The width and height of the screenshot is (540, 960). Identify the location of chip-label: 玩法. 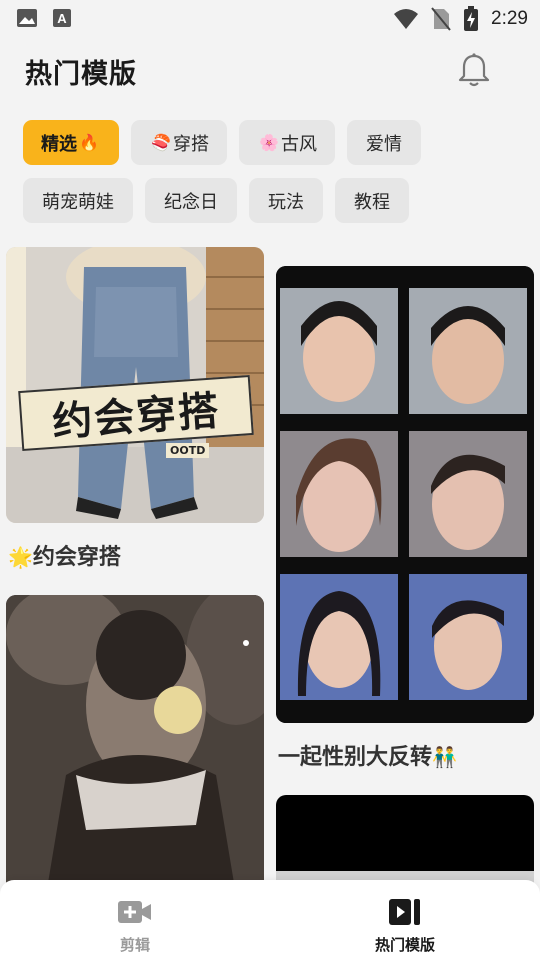
(286, 202).